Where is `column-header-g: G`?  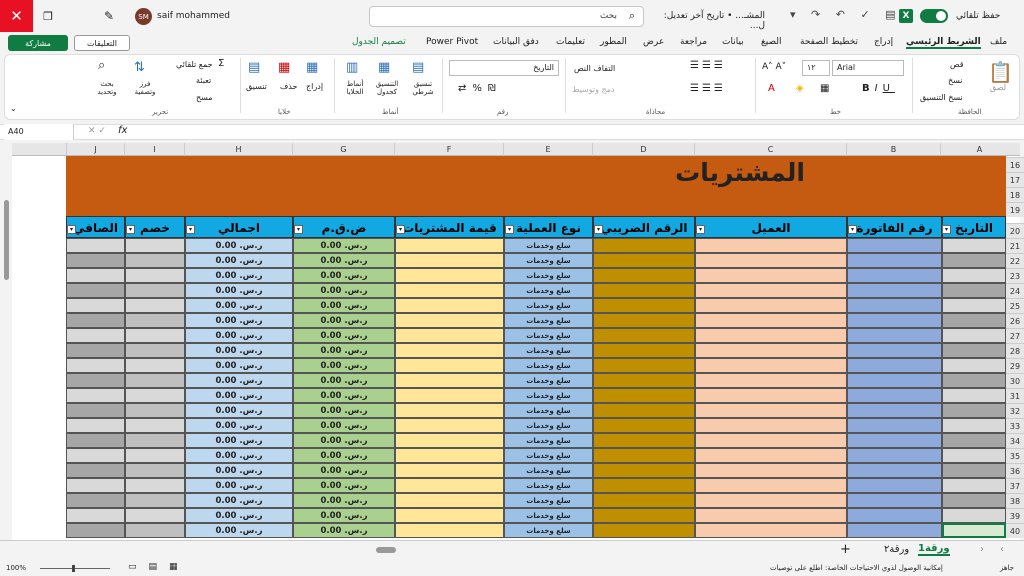 column-header-g: G is located at coordinates (343, 149).